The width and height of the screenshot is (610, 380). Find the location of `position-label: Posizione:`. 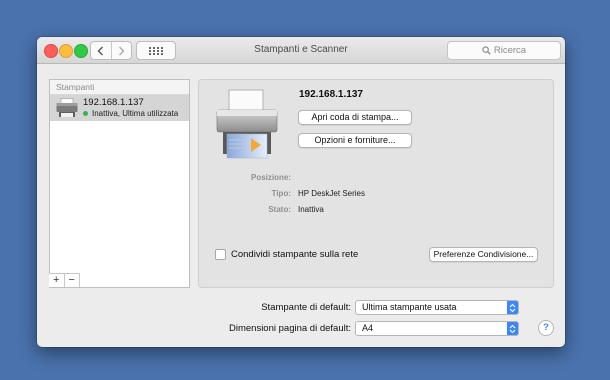

position-label: Posizione: is located at coordinates (270, 177).